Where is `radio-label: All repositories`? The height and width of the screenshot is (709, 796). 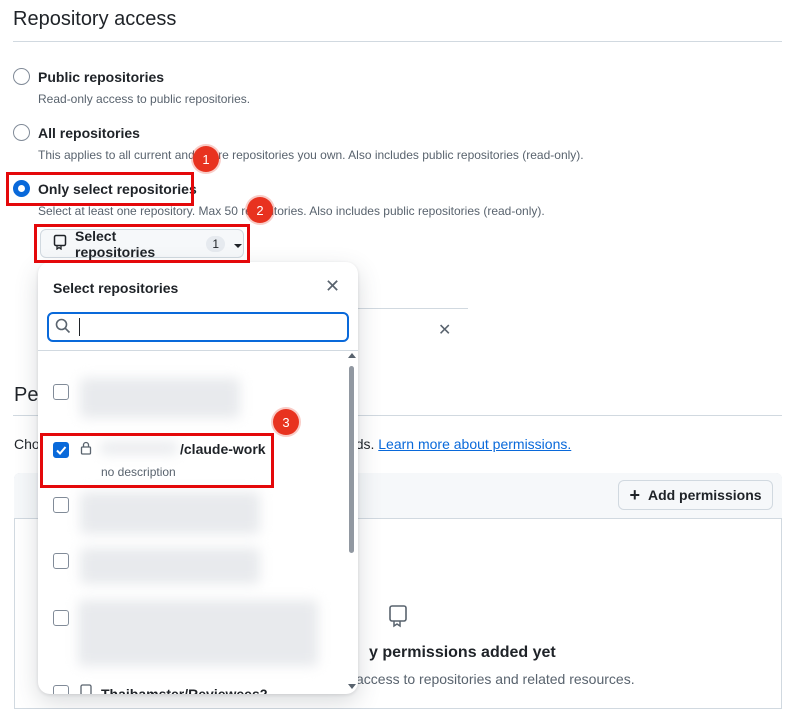
radio-label: All repositories is located at coordinates (89, 132).